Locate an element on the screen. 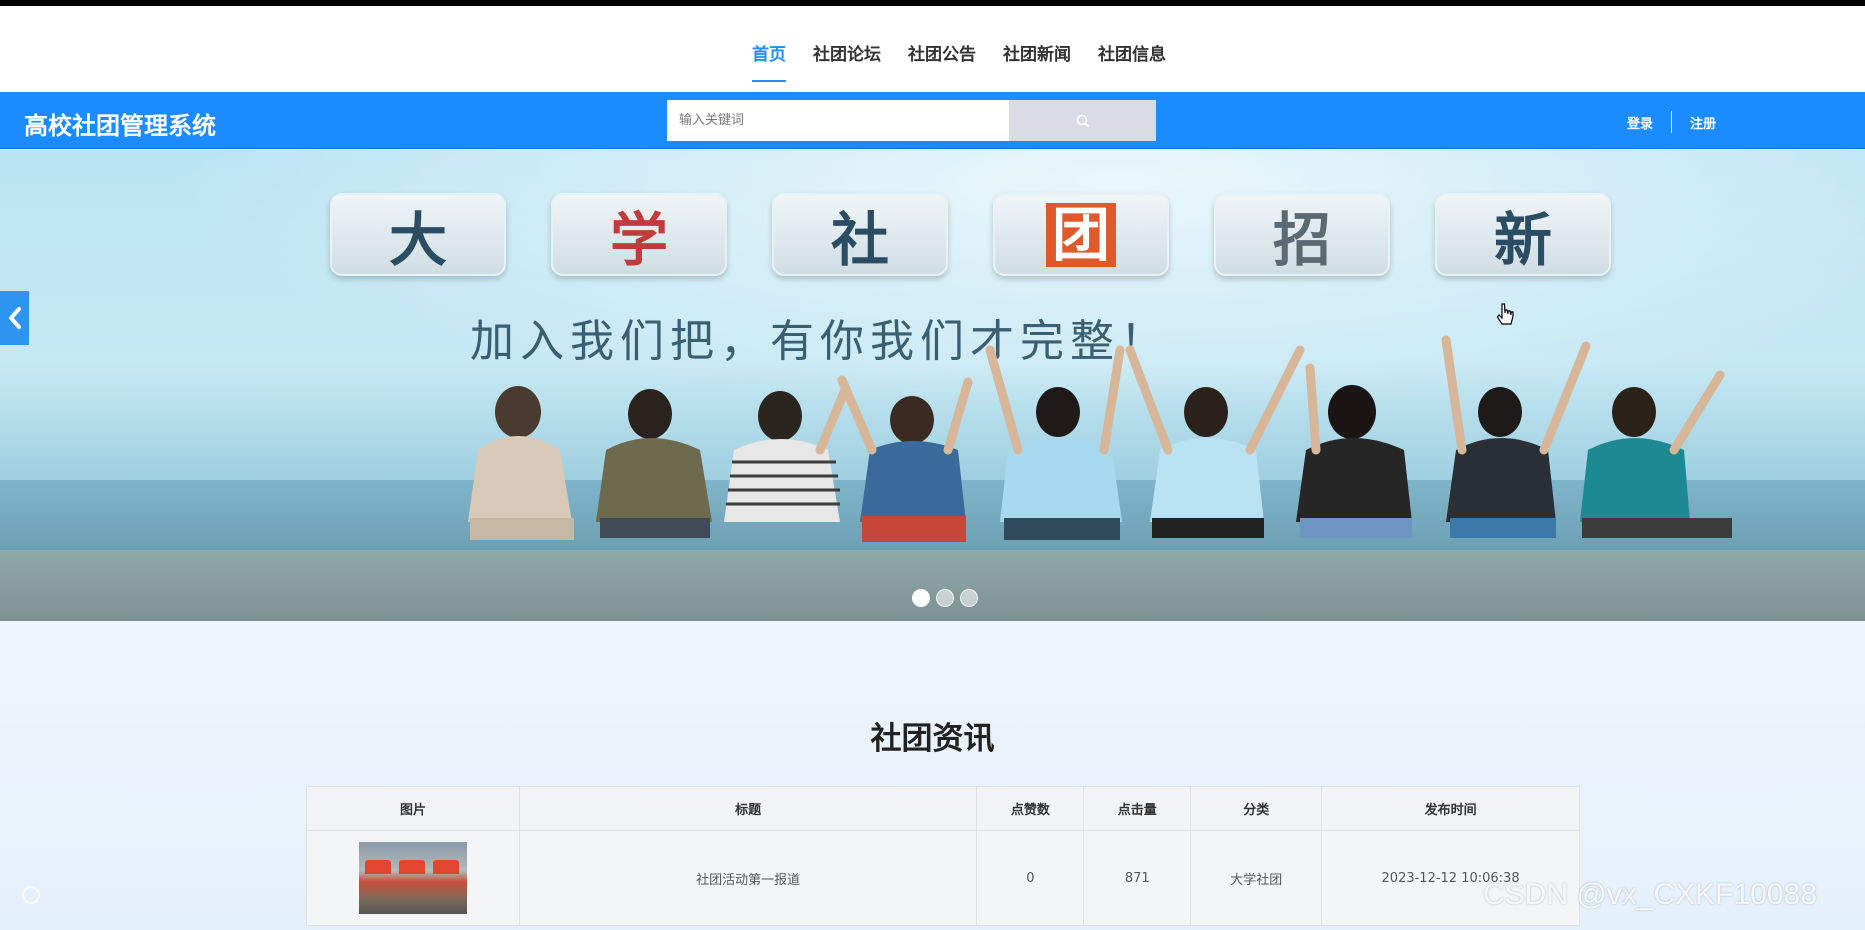 The width and height of the screenshot is (1865, 930). auth-links: 登录 注册 is located at coordinates (1671, 122).